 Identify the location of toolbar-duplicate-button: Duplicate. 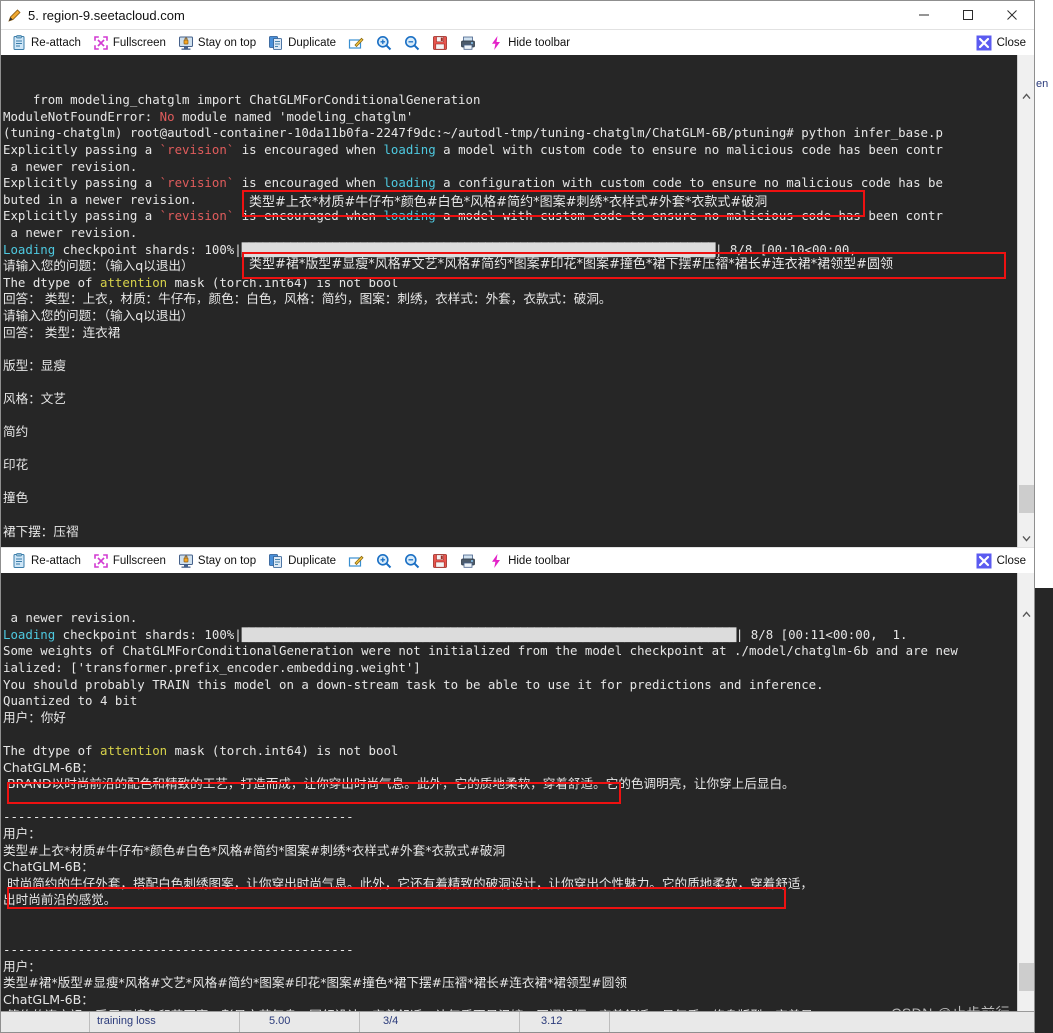
(302, 43).